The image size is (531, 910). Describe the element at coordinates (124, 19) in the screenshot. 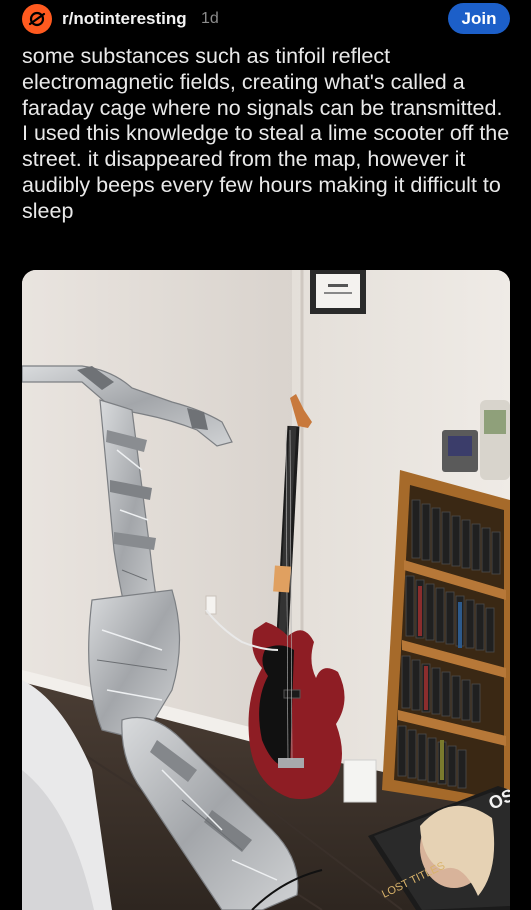

I see `subreddit-name: r/notinteresting` at that location.